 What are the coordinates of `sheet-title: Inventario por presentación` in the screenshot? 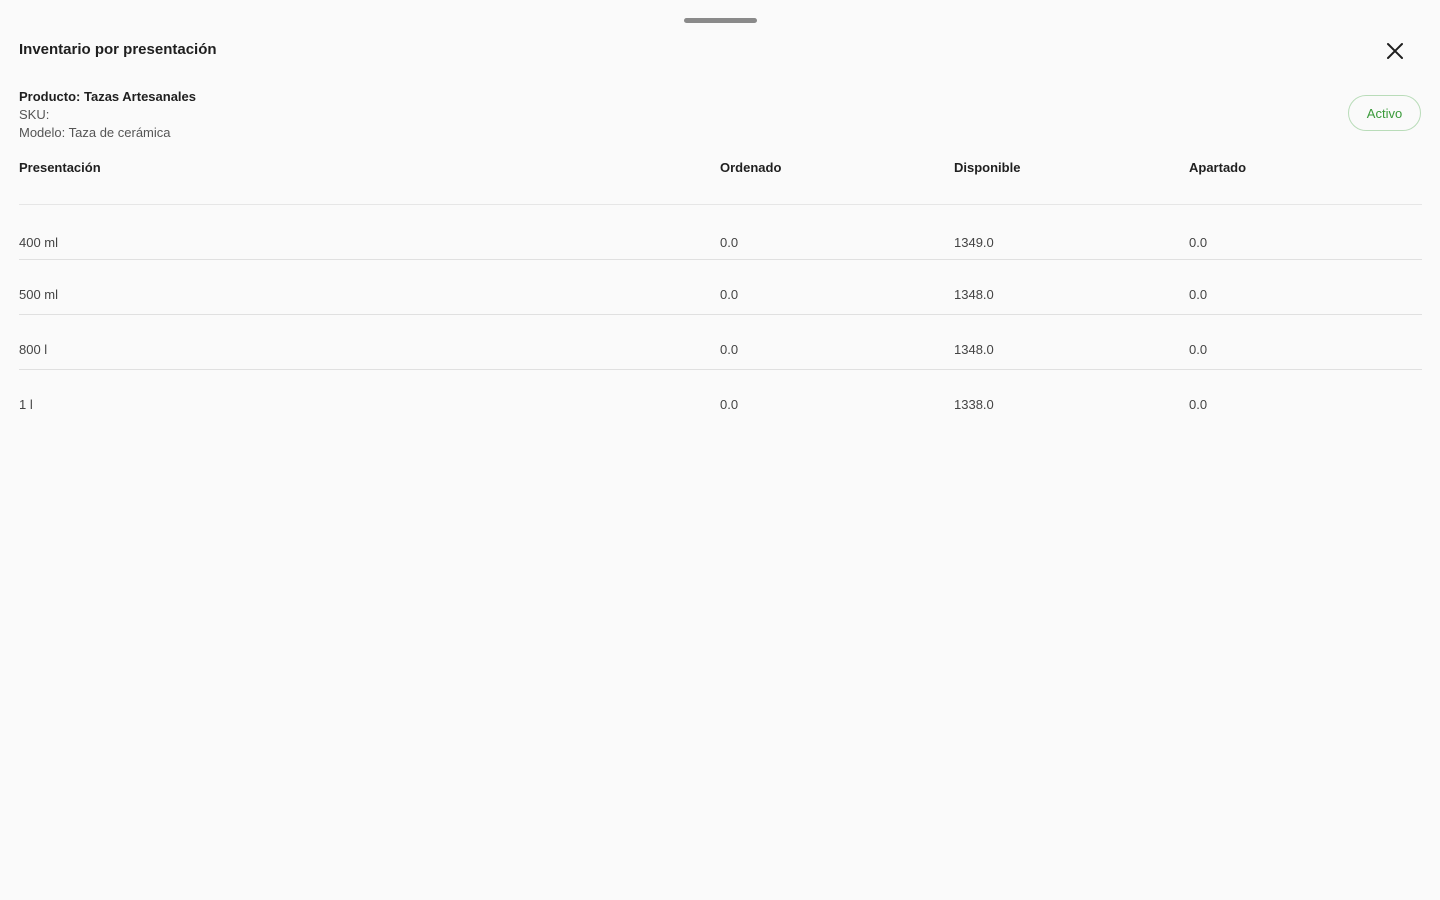 It's located at (118, 49).